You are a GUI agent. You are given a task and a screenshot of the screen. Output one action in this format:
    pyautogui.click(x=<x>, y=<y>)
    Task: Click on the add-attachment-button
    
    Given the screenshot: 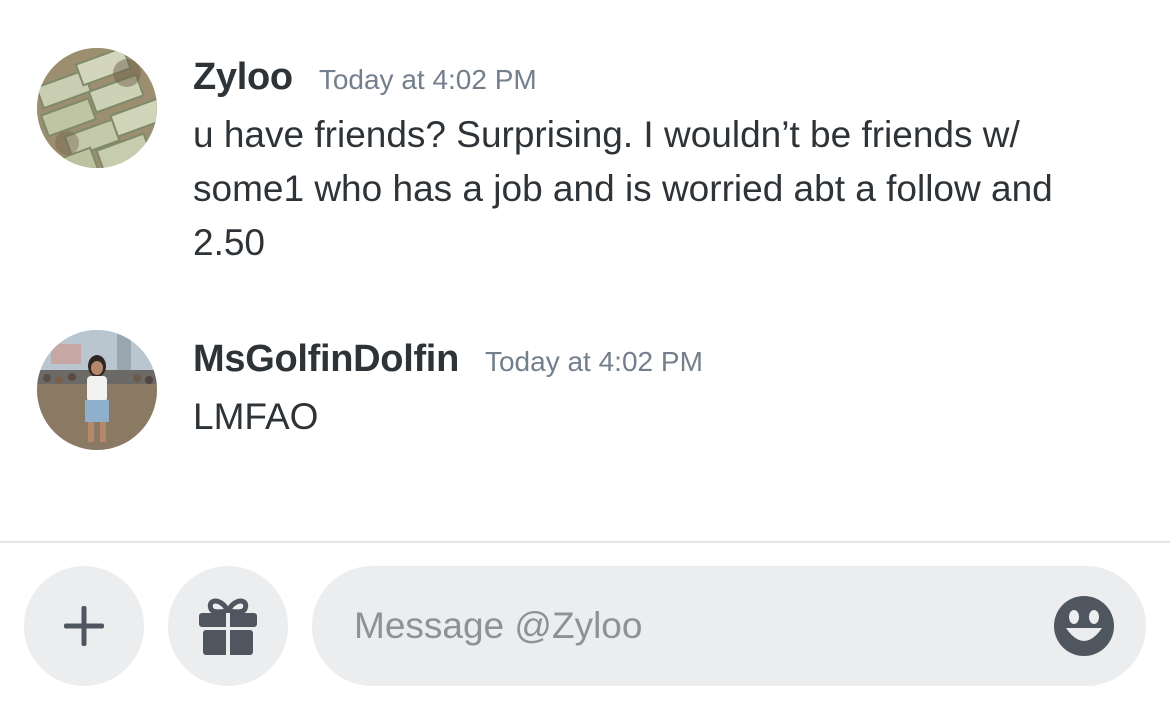 What is the action you would take?
    pyautogui.click(x=84, y=626)
    